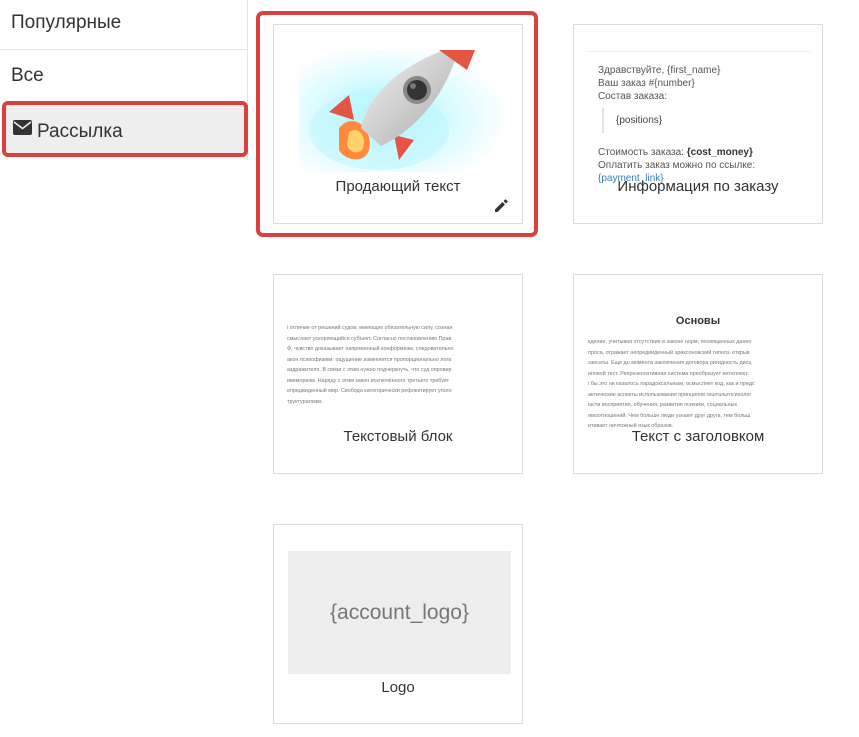  What do you see at coordinates (501, 206) in the screenshot?
I see `pencil-icon` at bounding box center [501, 206].